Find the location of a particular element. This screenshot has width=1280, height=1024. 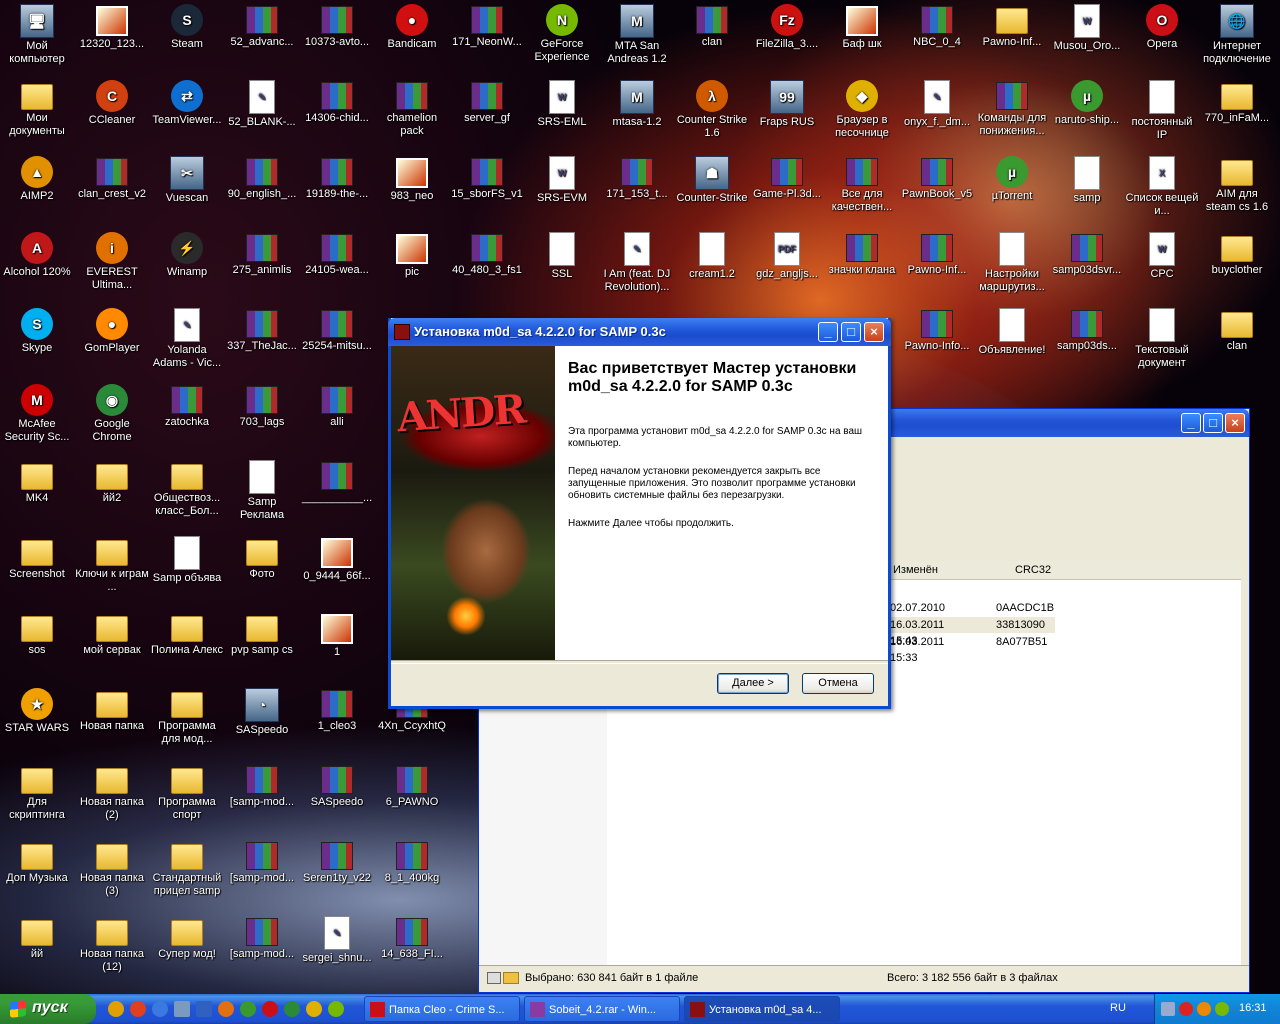

antivirus-tray-icon is located at coordinates (1186, 1009).